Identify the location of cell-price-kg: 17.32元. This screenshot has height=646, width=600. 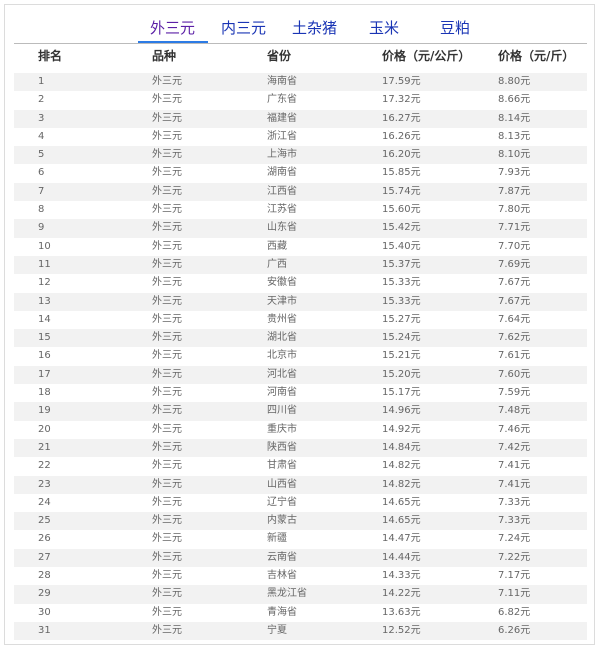
(401, 100).